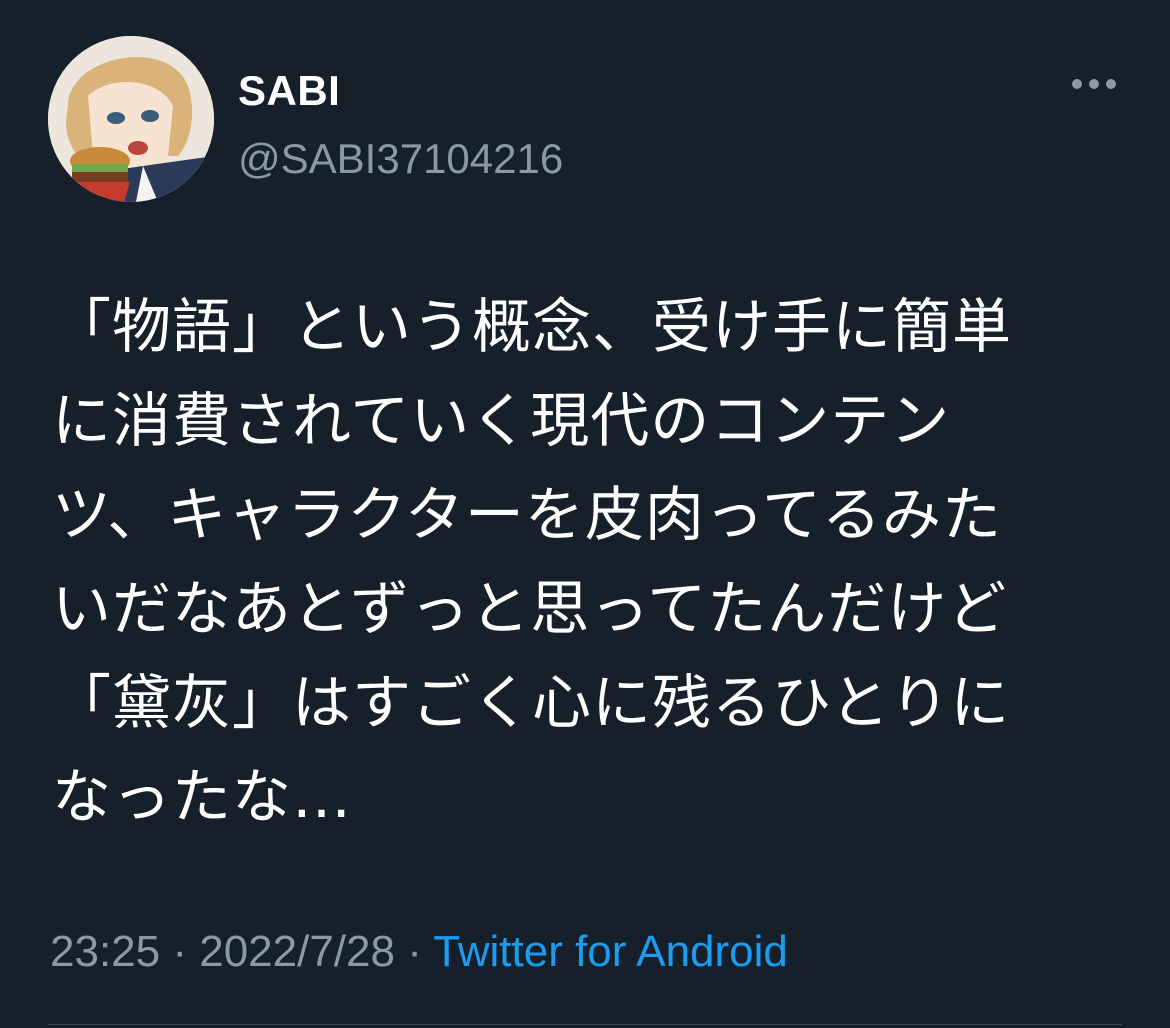 This screenshot has height=1028, width=1170. Describe the element at coordinates (610, 951) in the screenshot. I see `tweet-source-link: Twitter for Android` at that location.